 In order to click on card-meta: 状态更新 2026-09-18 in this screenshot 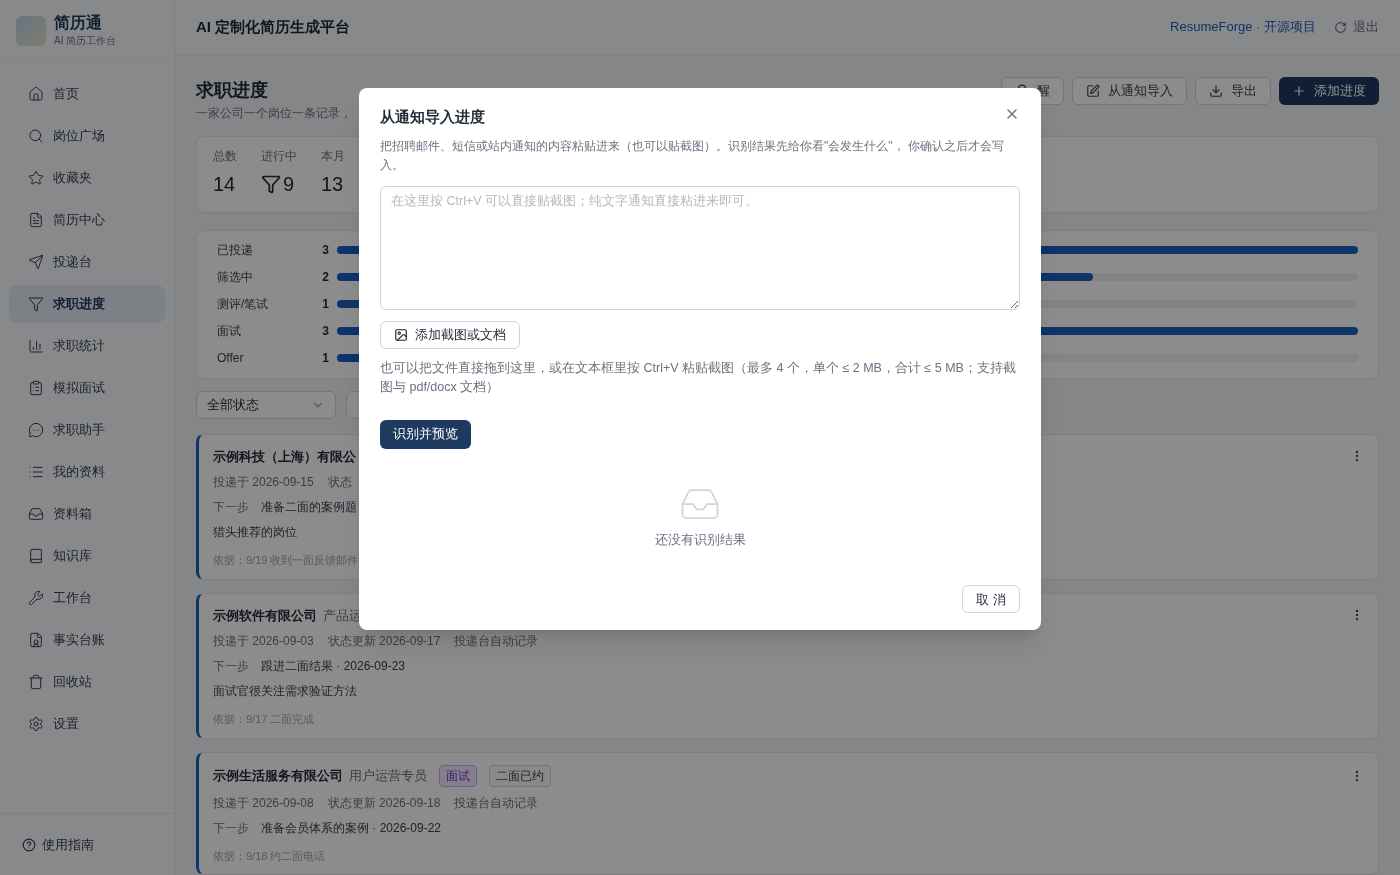, I will do `click(384, 803)`.